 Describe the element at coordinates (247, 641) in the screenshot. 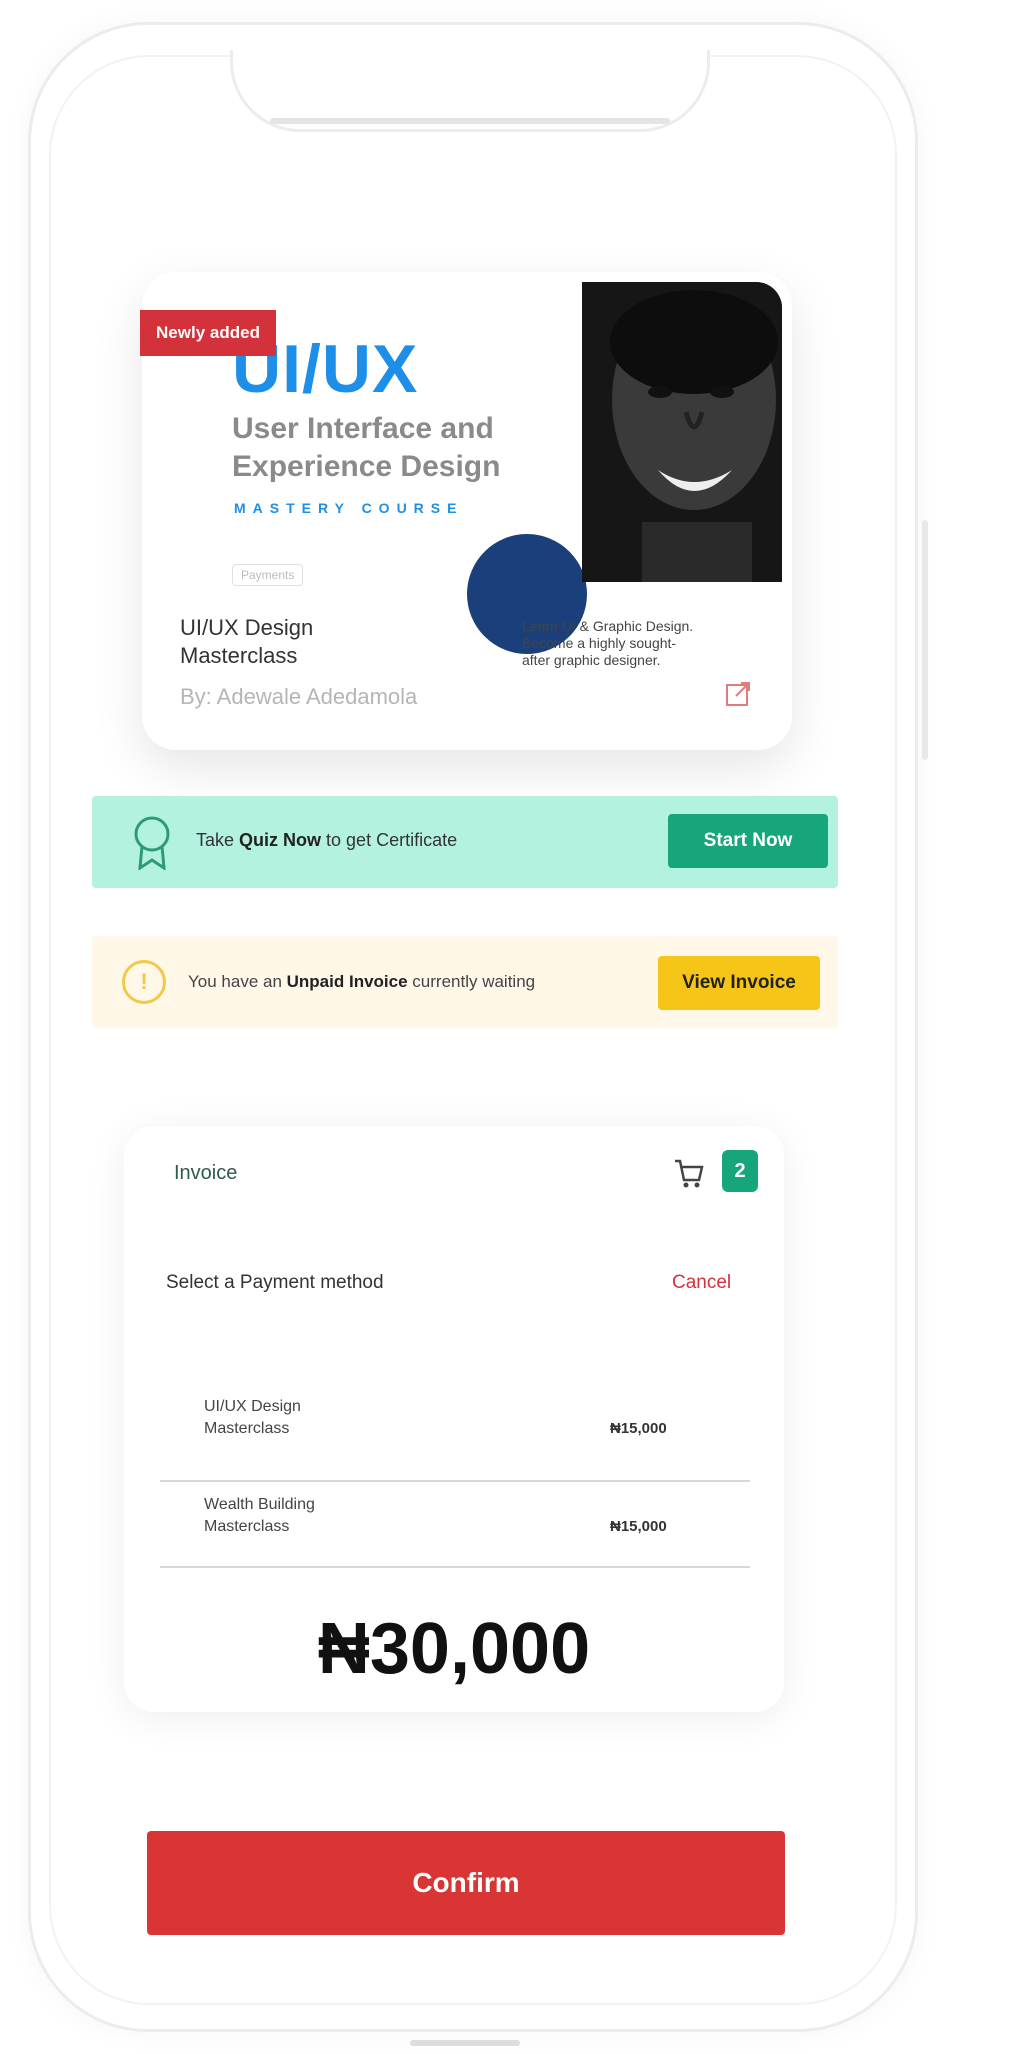

I see `course-name: UI/UX Design Masterclass` at that location.